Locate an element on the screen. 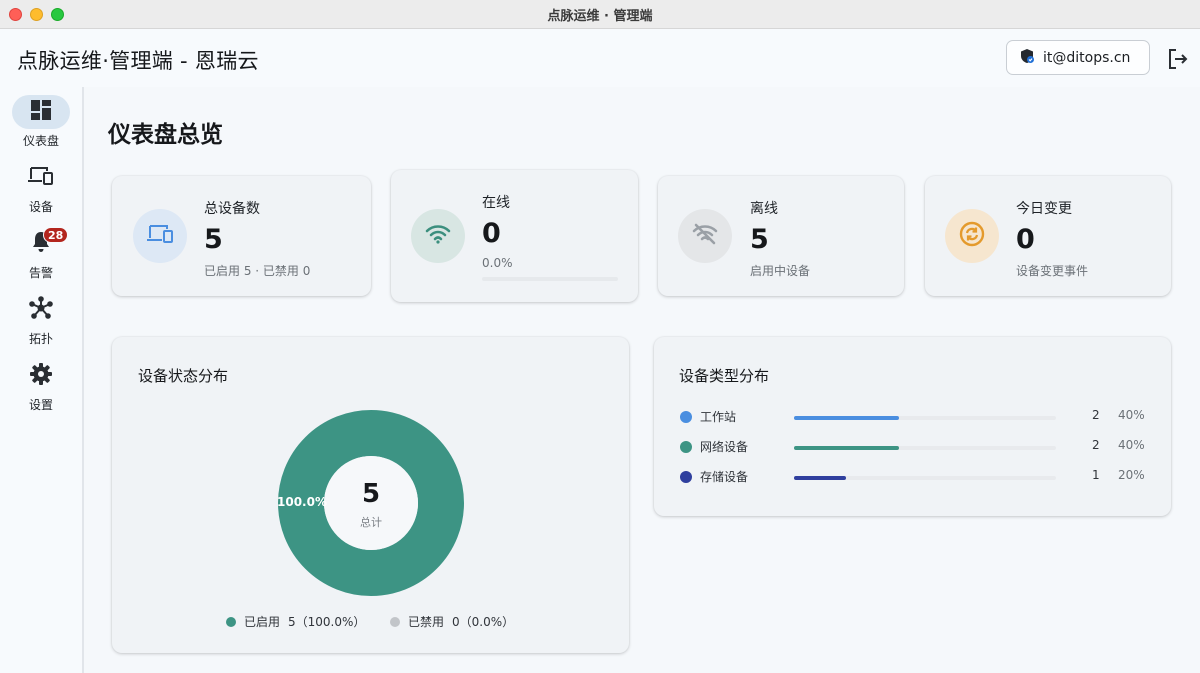 This screenshot has width=1200, height=673. stat-card-changes-today: 今日变更 0 设备变更事件 is located at coordinates (1048, 236).